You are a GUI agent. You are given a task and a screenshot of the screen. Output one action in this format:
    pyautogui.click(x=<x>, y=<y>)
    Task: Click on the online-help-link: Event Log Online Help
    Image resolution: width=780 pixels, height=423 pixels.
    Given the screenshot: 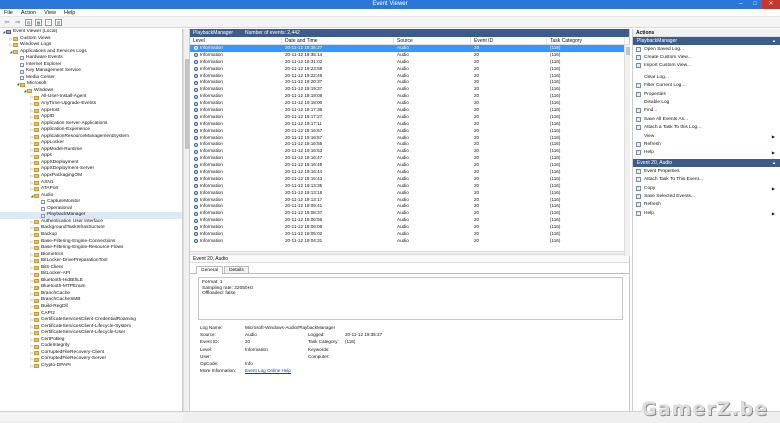 What is the action you would take?
    pyautogui.click(x=268, y=371)
    